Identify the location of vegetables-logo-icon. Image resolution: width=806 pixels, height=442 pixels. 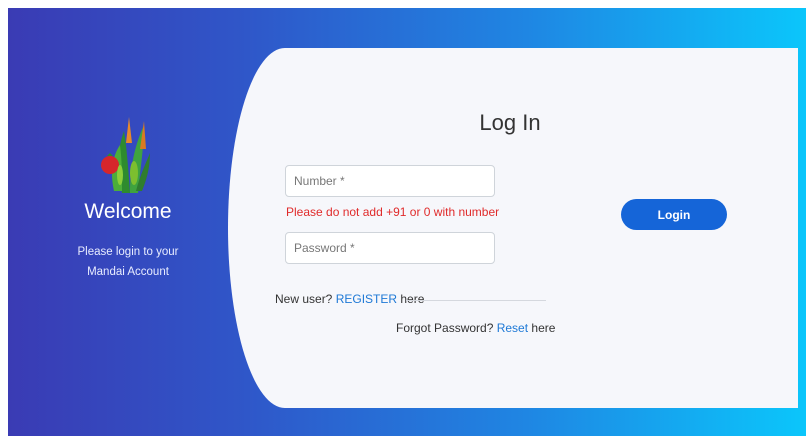
(125, 155).